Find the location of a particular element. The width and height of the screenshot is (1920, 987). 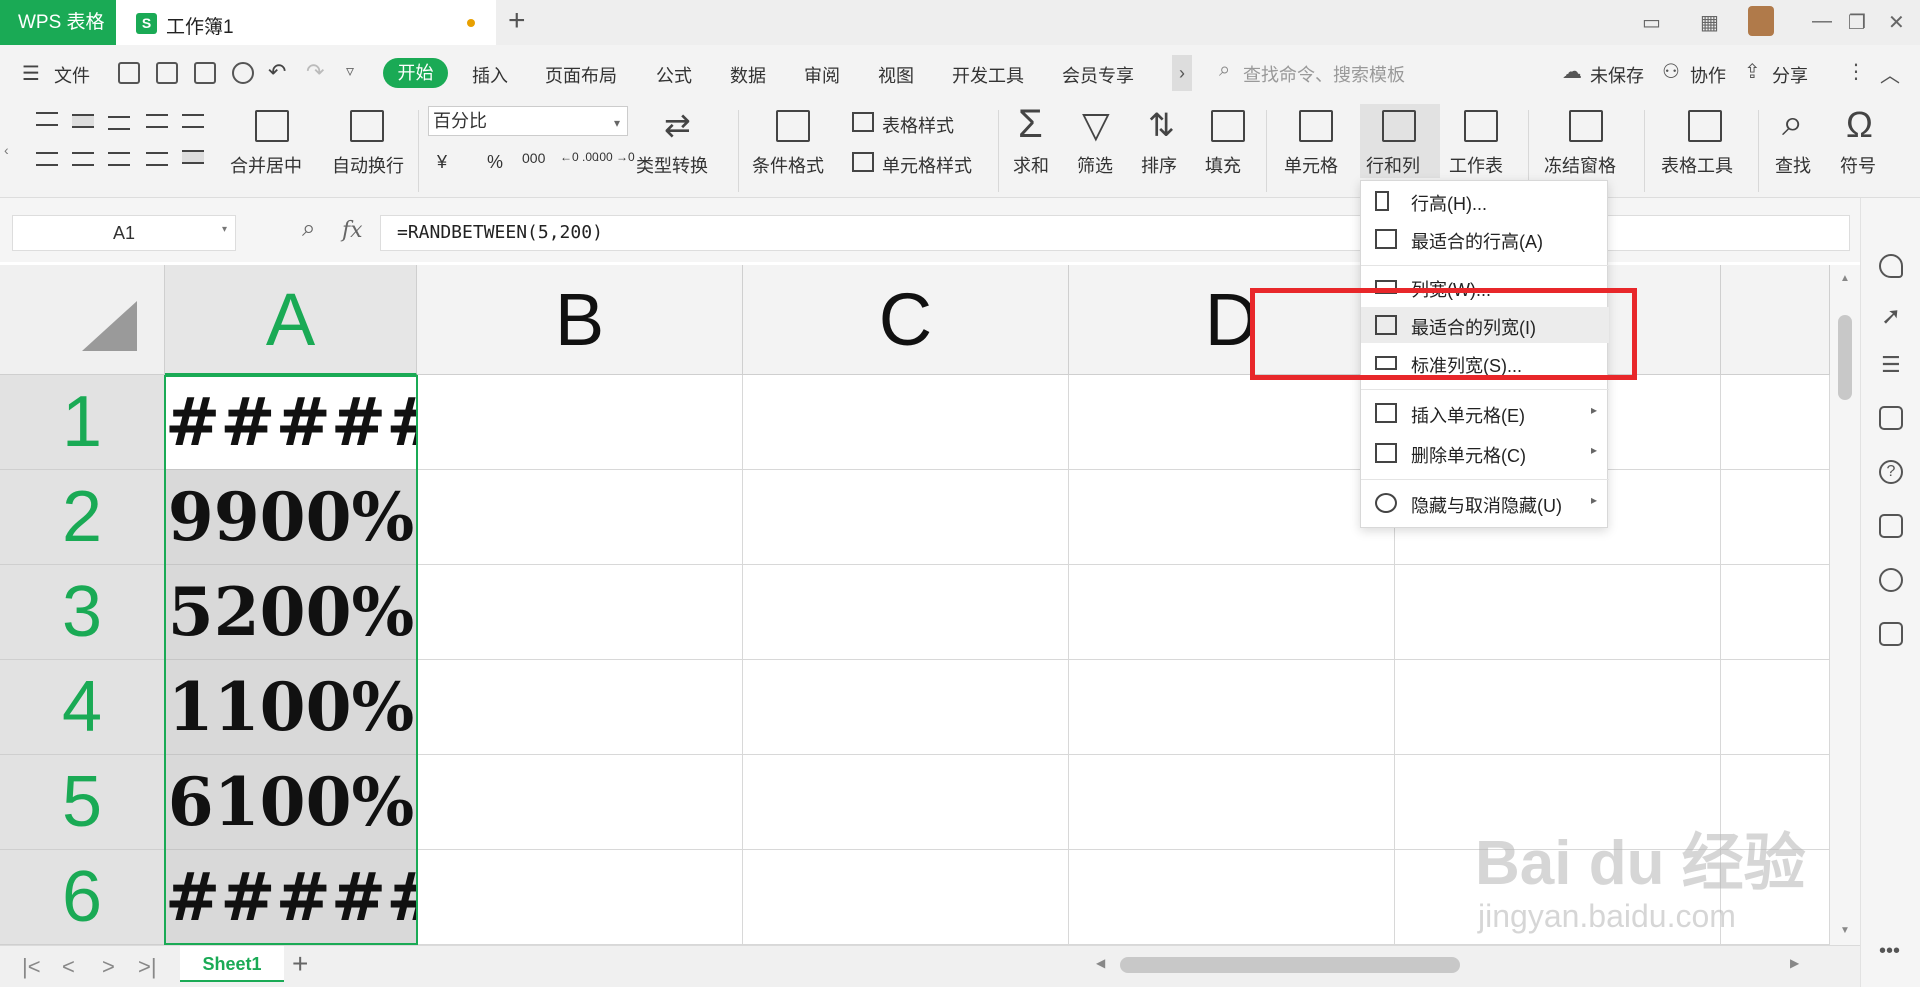

hamburger-icon: ☰ is located at coordinates (31, 73).